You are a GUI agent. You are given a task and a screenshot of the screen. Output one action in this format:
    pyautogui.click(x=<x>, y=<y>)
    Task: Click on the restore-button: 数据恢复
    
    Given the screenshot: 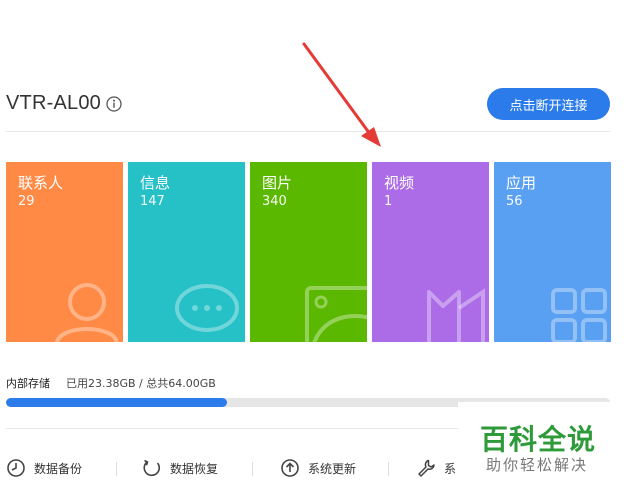 What is the action you would take?
    pyautogui.click(x=180, y=468)
    